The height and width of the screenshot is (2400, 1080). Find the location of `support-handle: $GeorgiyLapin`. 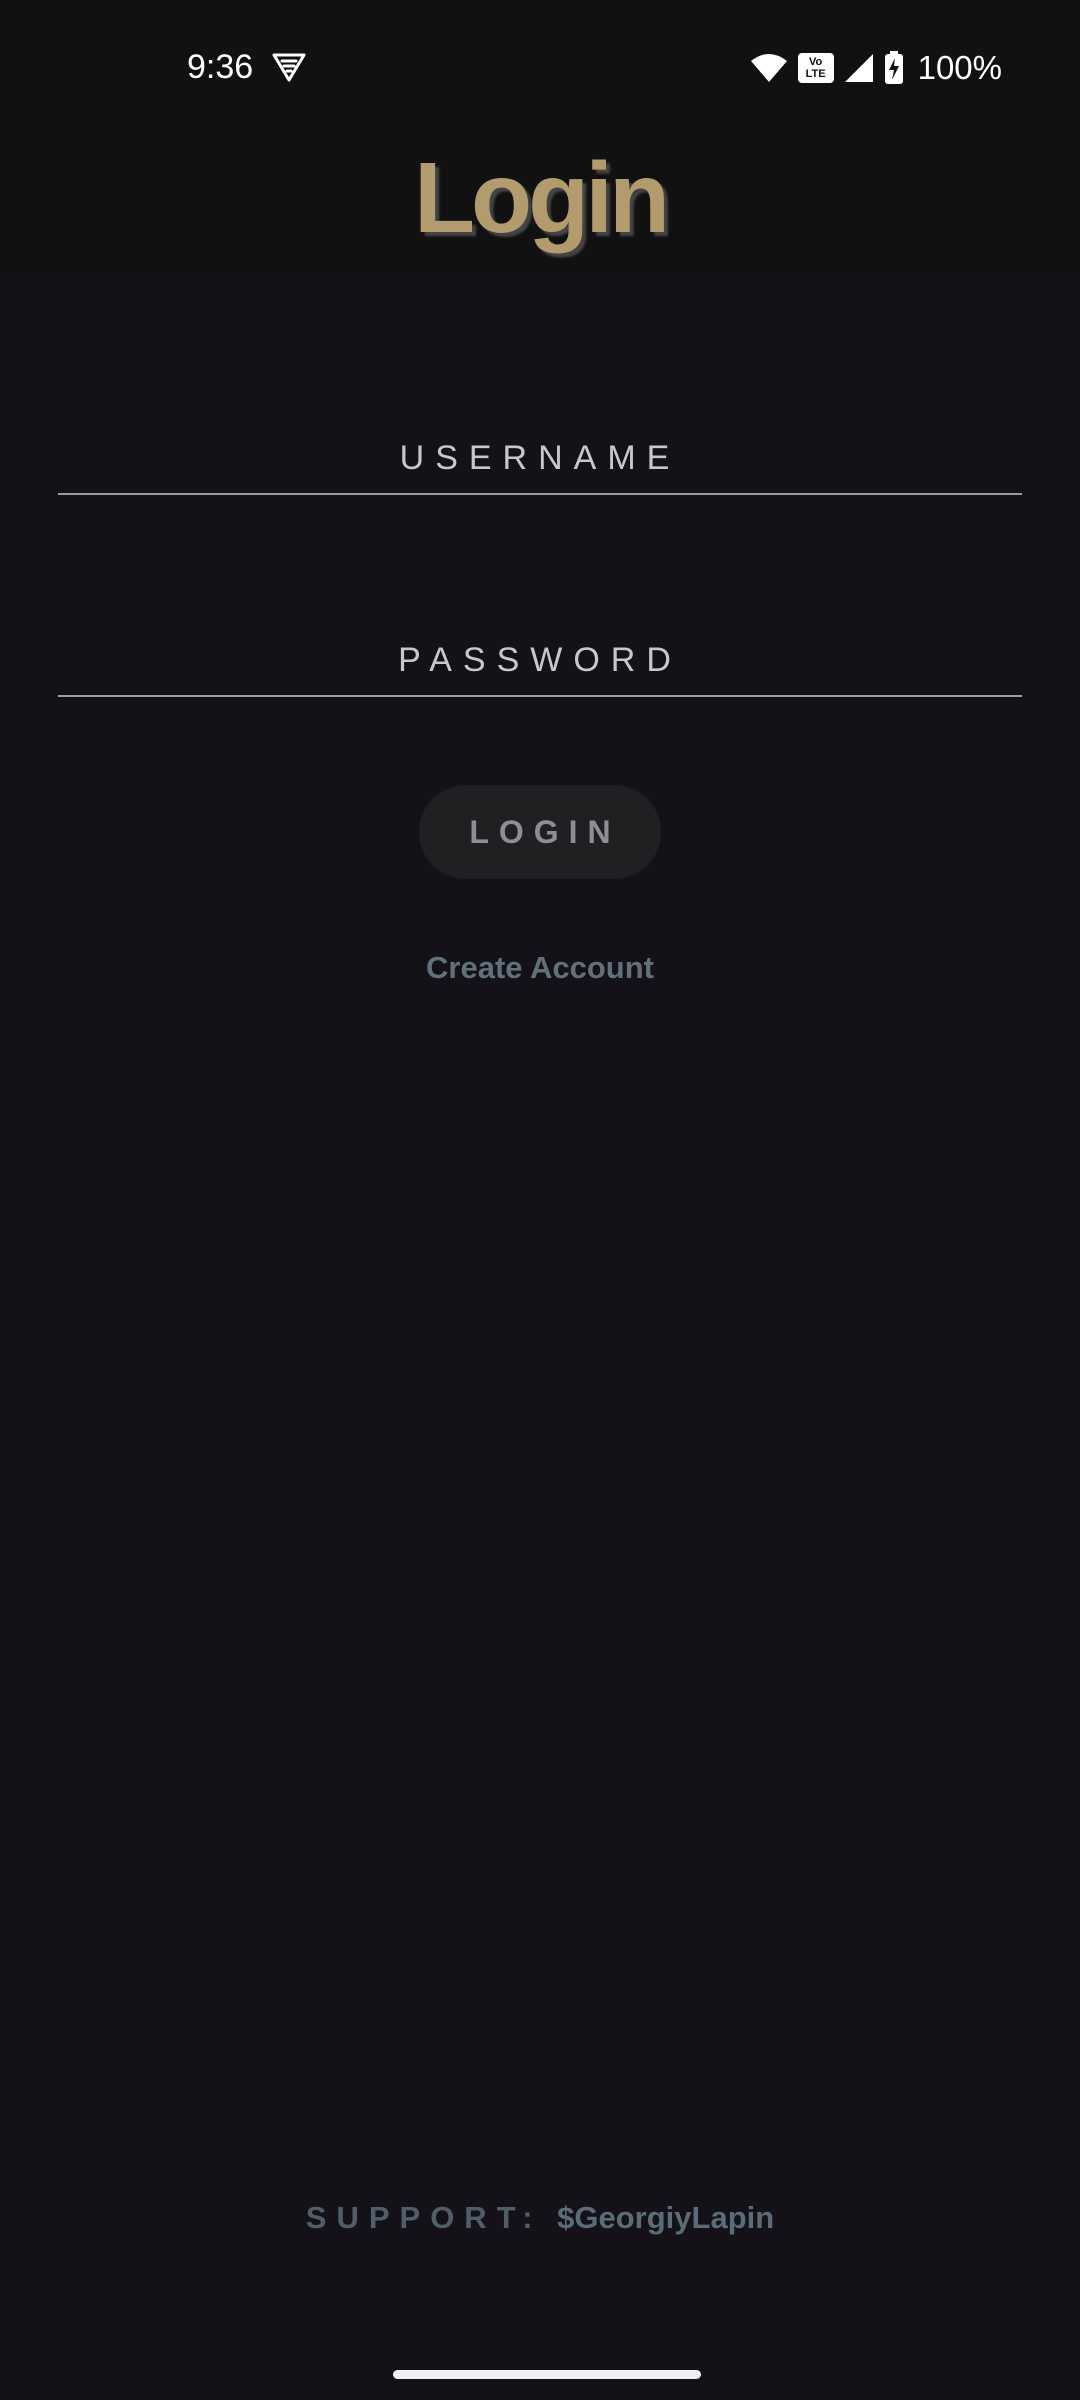

support-handle: $GeorgiyLapin is located at coordinates (665, 2217).